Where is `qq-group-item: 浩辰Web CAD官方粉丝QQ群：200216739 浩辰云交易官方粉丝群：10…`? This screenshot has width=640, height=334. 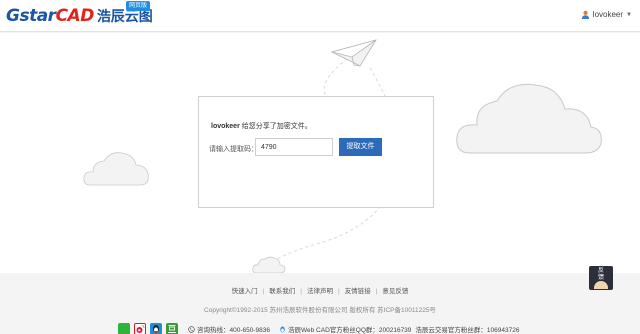 qq-group-item: 浩辰Web CAD官方粉丝QQ群：200216739 浩辰云交易官方粉丝群：10… is located at coordinates (399, 329).